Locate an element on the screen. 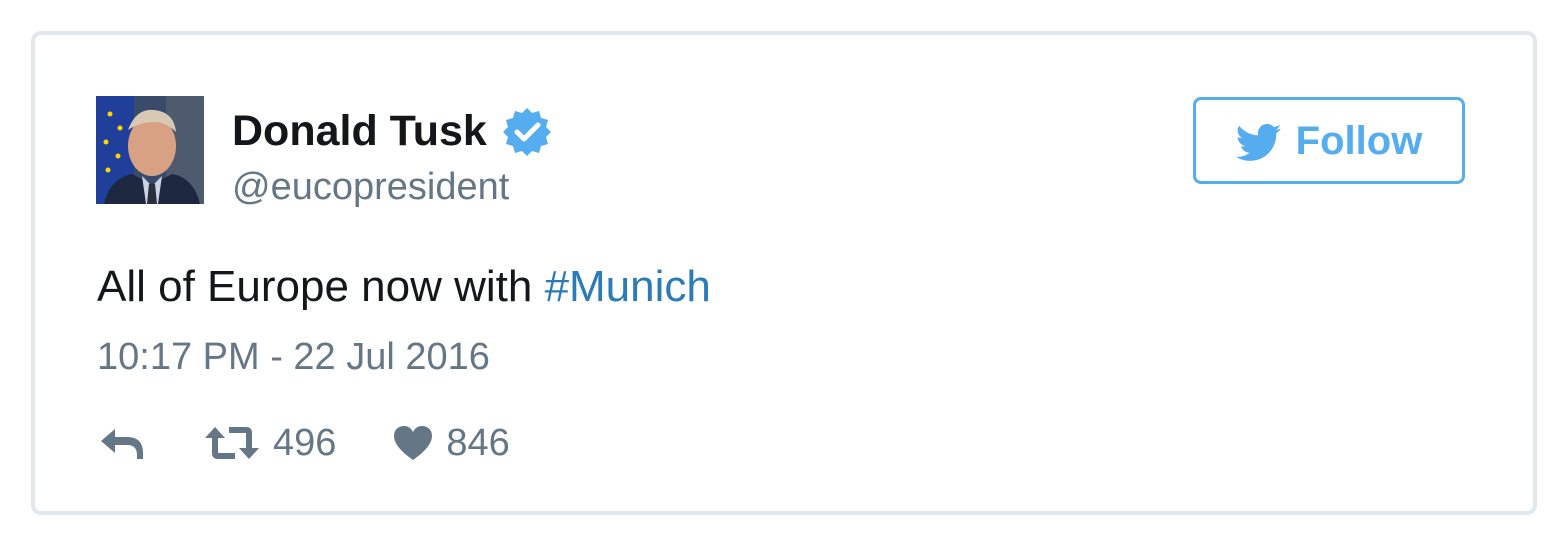  verified-badge-icon is located at coordinates (527, 131).